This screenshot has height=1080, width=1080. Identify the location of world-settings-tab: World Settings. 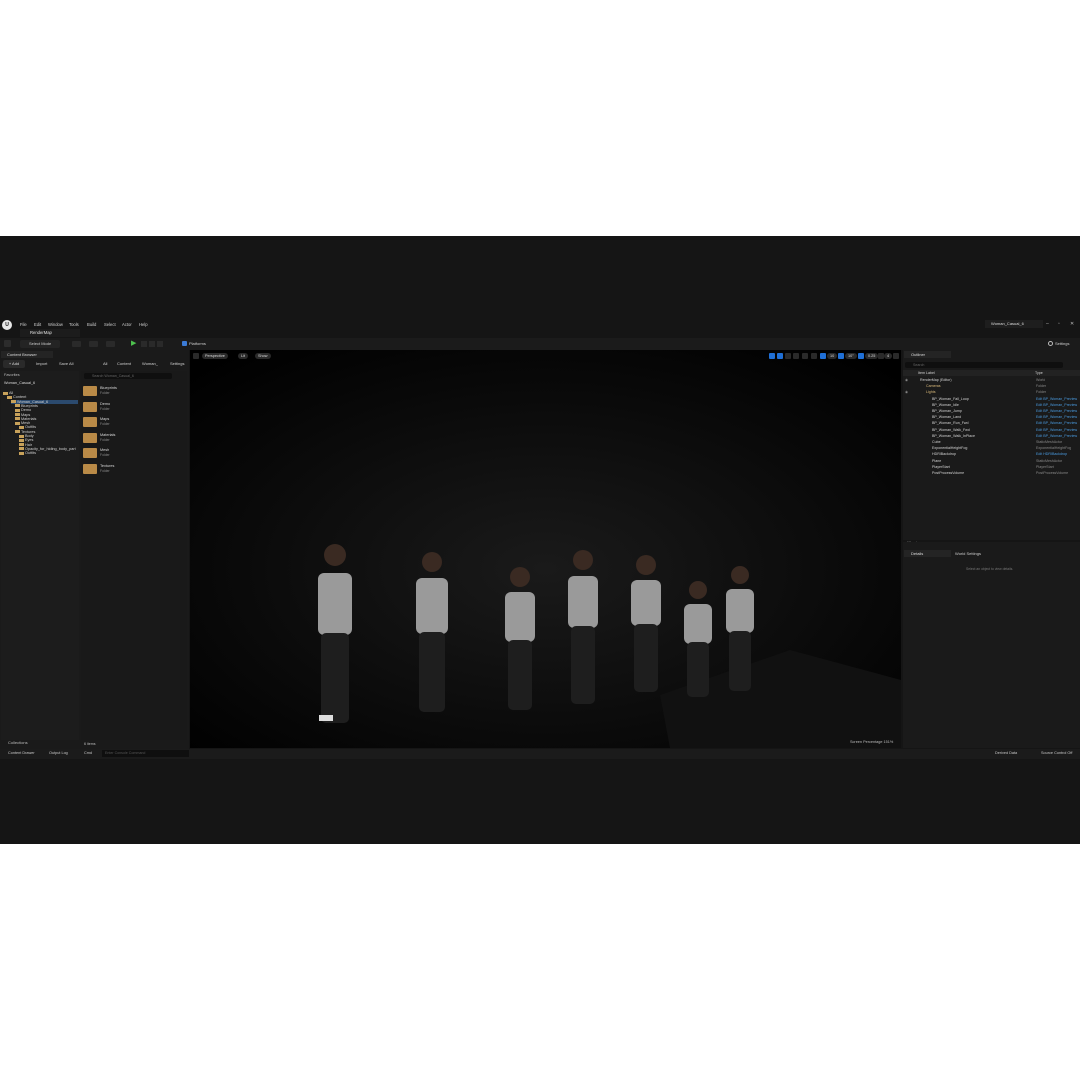
(968, 553).